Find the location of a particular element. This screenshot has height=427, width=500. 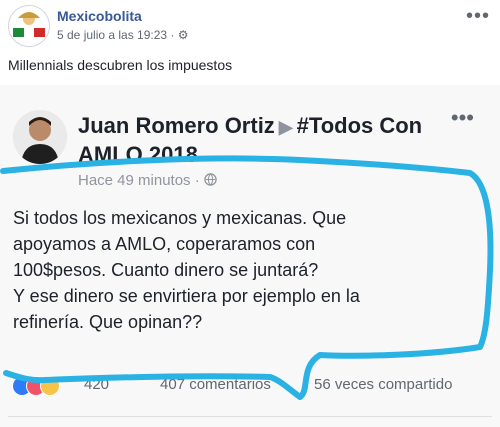

post-date: 5 de julio a las 19:23 is located at coordinates (112, 35).